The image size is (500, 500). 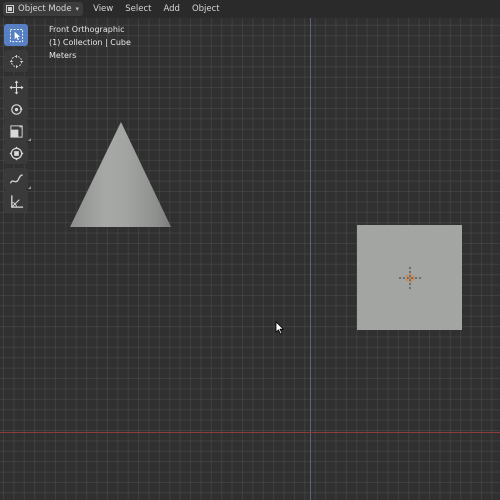 What do you see at coordinates (103, 9) in the screenshot?
I see `menu-view: View` at bounding box center [103, 9].